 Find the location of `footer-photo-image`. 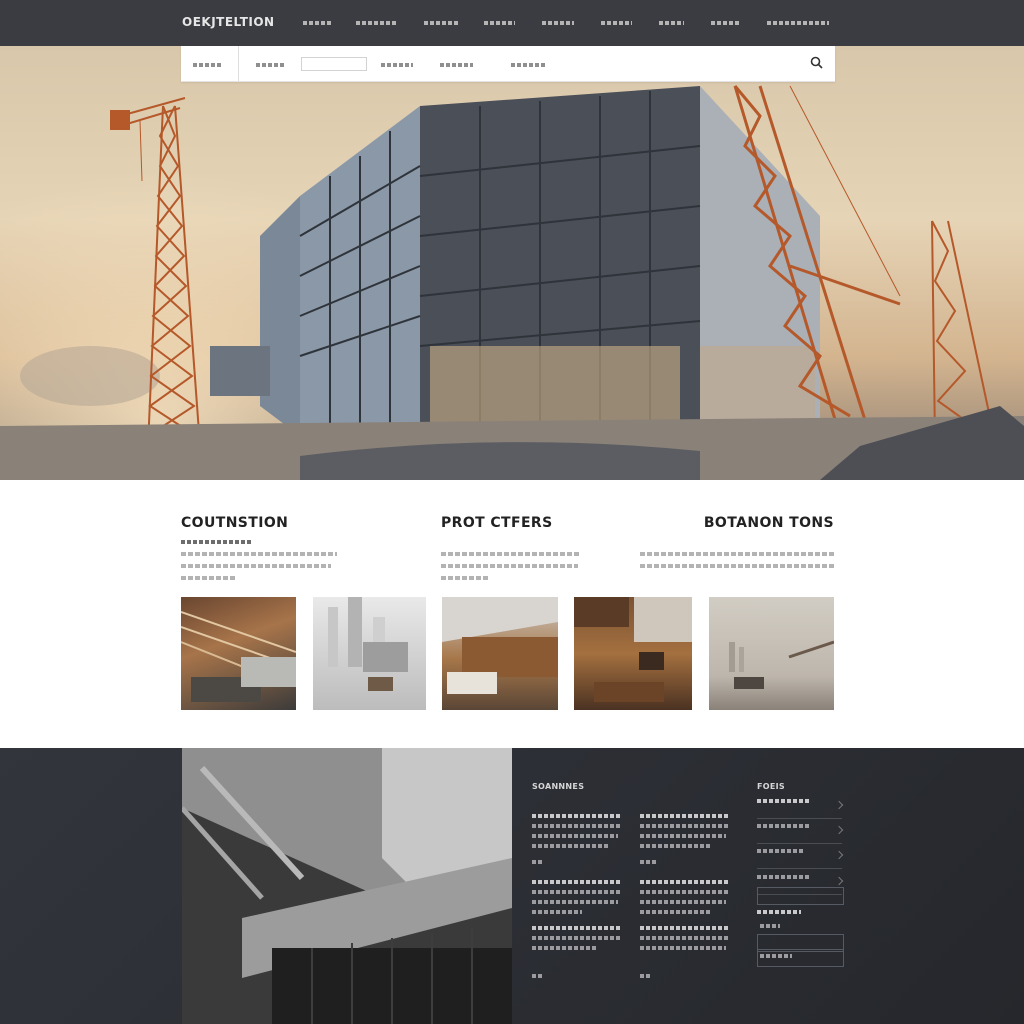

footer-photo-image is located at coordinates (347, 886).